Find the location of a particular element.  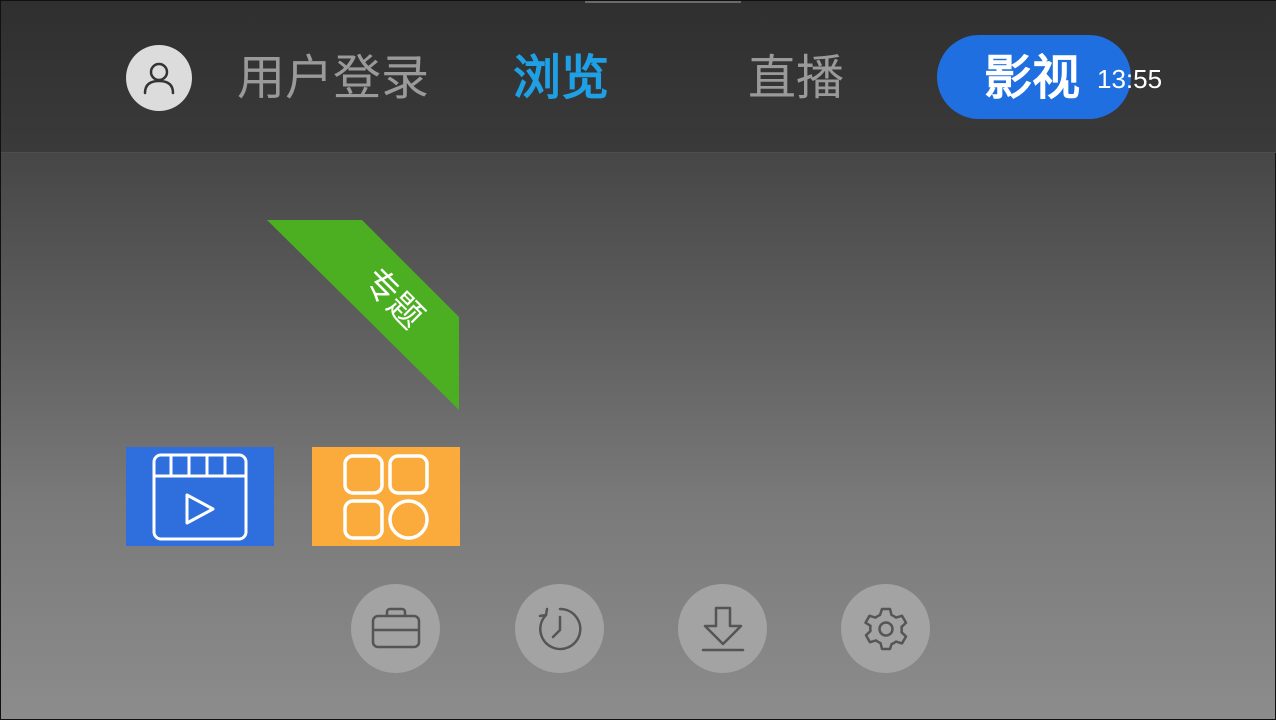

apps-grid-icon is located at coordinates (386, 496).